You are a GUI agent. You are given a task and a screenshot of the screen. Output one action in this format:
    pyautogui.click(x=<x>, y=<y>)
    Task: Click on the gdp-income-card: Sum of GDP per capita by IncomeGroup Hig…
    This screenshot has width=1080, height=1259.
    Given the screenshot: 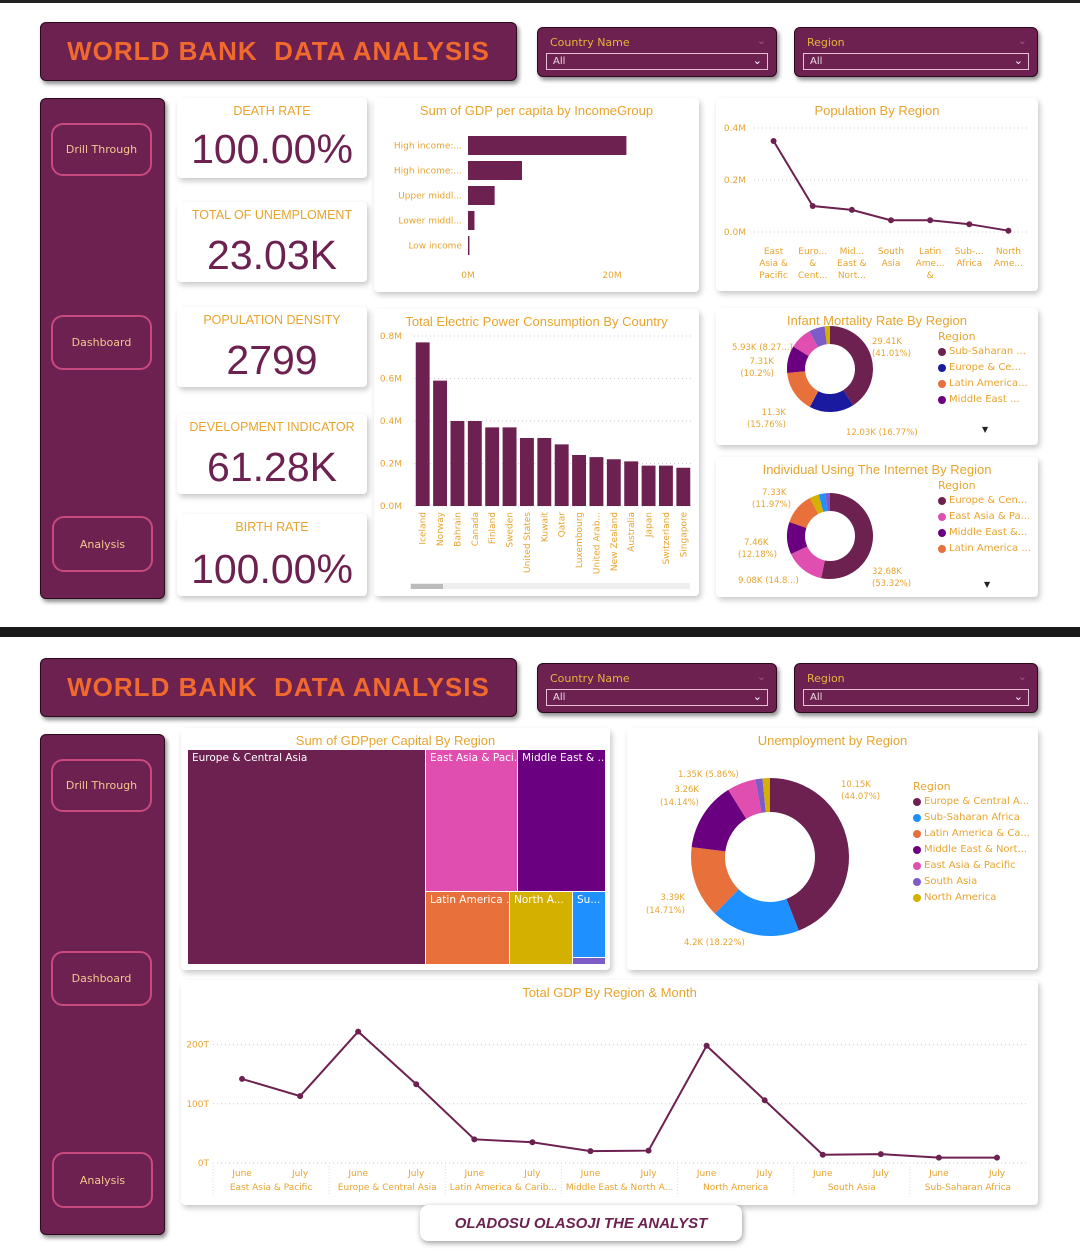 What is the action you would take?
    pyautogui.click(x=536, y=195)
    